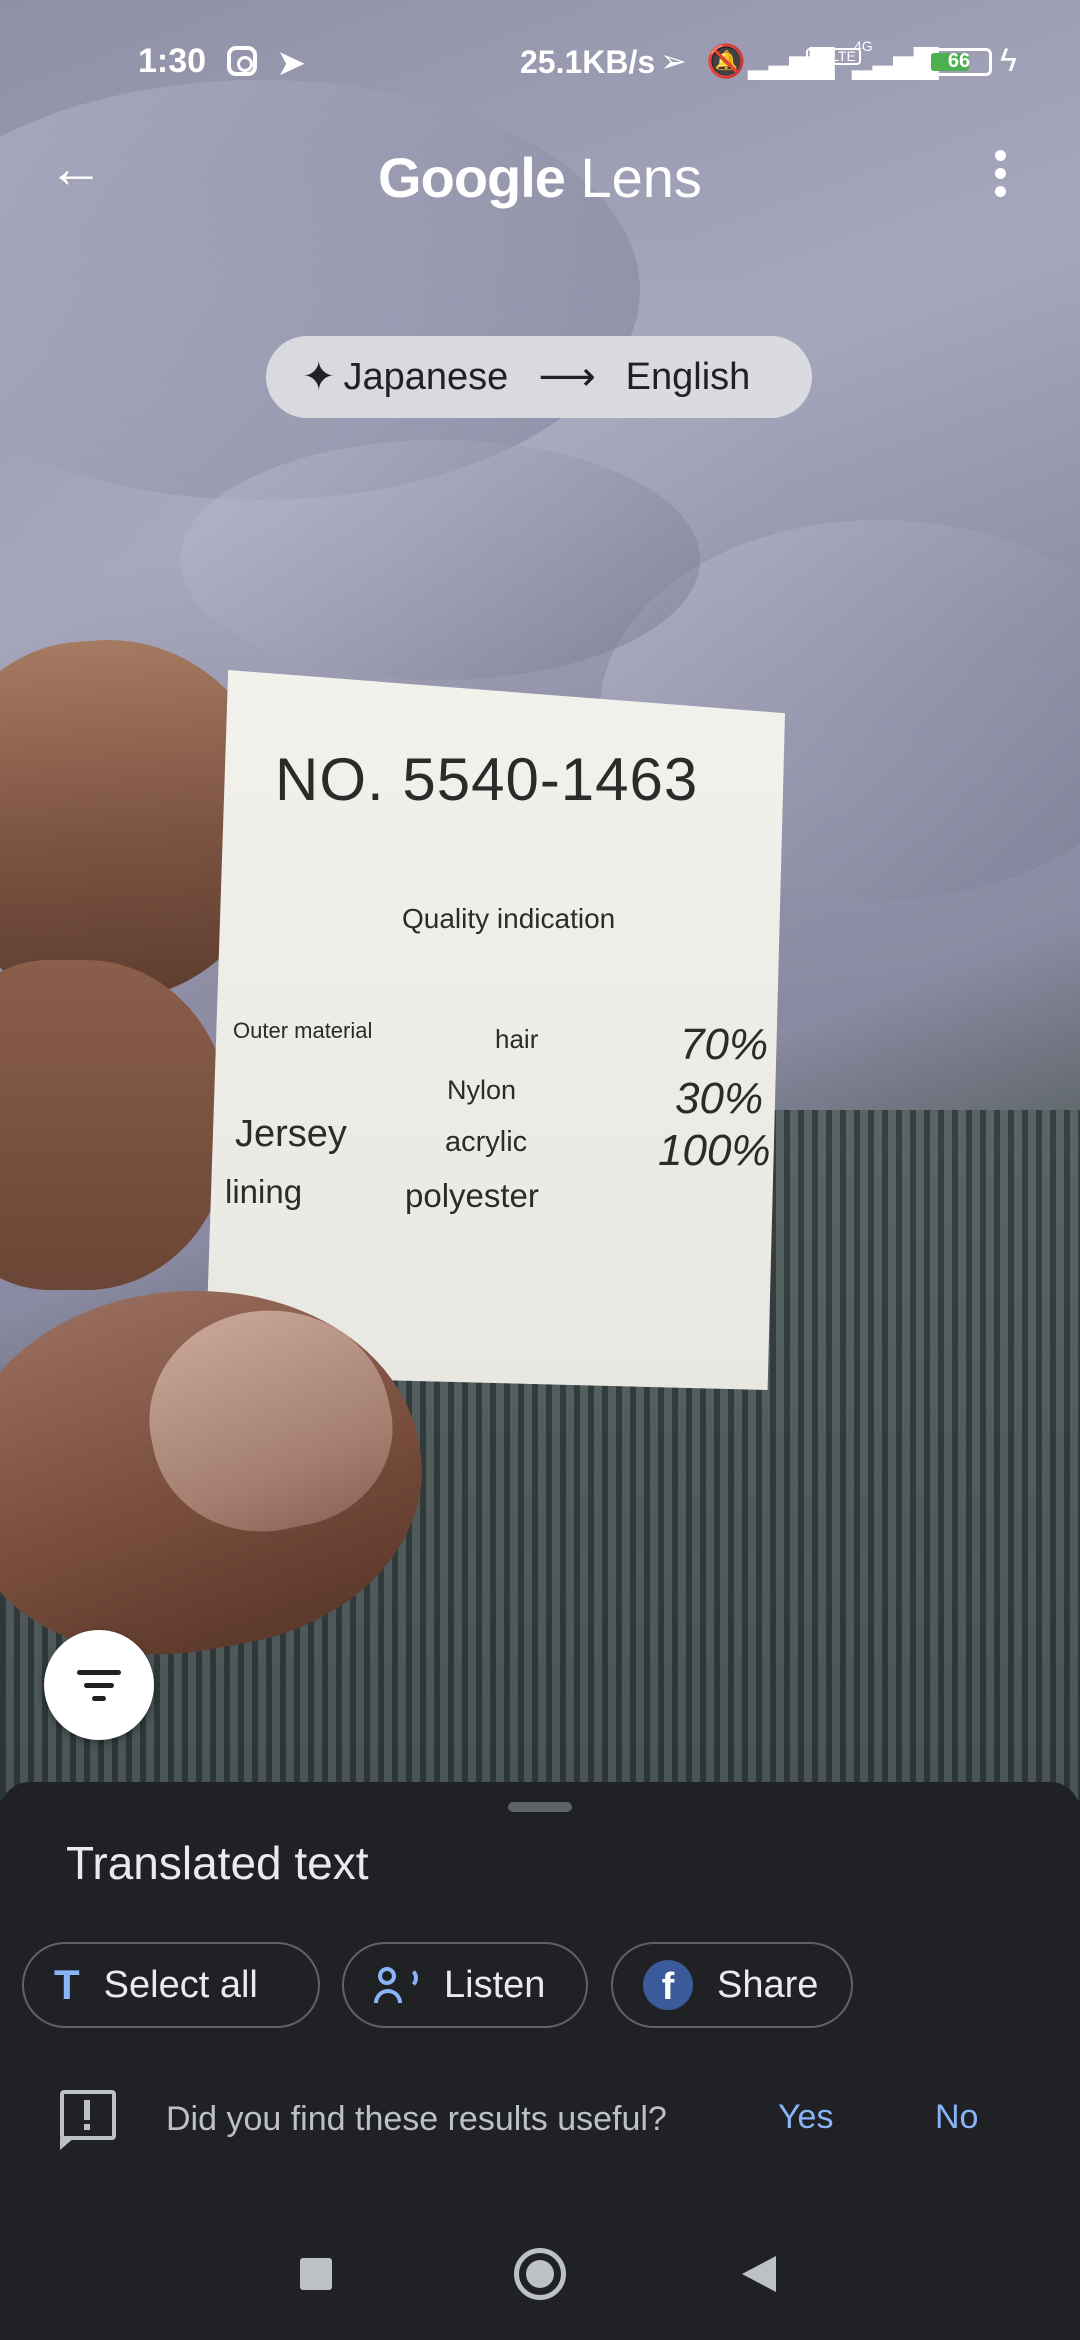 This screenshot has height=2340, width=1080. I want to click on title-product: Lens, so click(641, 177).